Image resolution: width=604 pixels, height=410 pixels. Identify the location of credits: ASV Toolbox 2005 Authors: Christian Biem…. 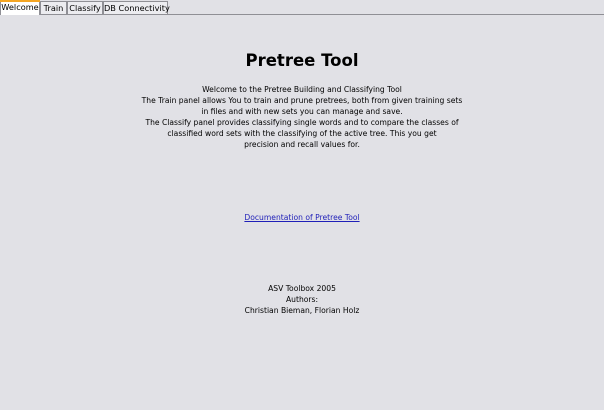
(302, 299).